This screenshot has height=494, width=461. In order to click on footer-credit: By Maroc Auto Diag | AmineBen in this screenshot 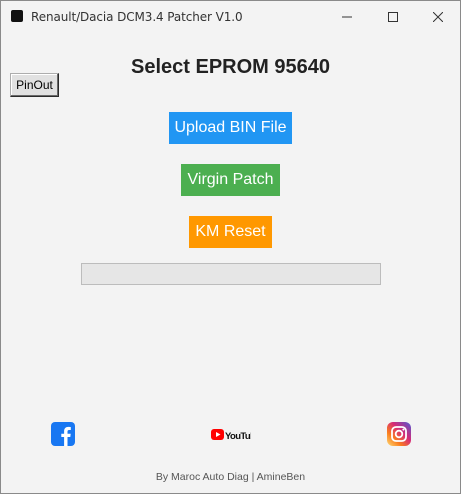, I will do `click(230, 477)`.